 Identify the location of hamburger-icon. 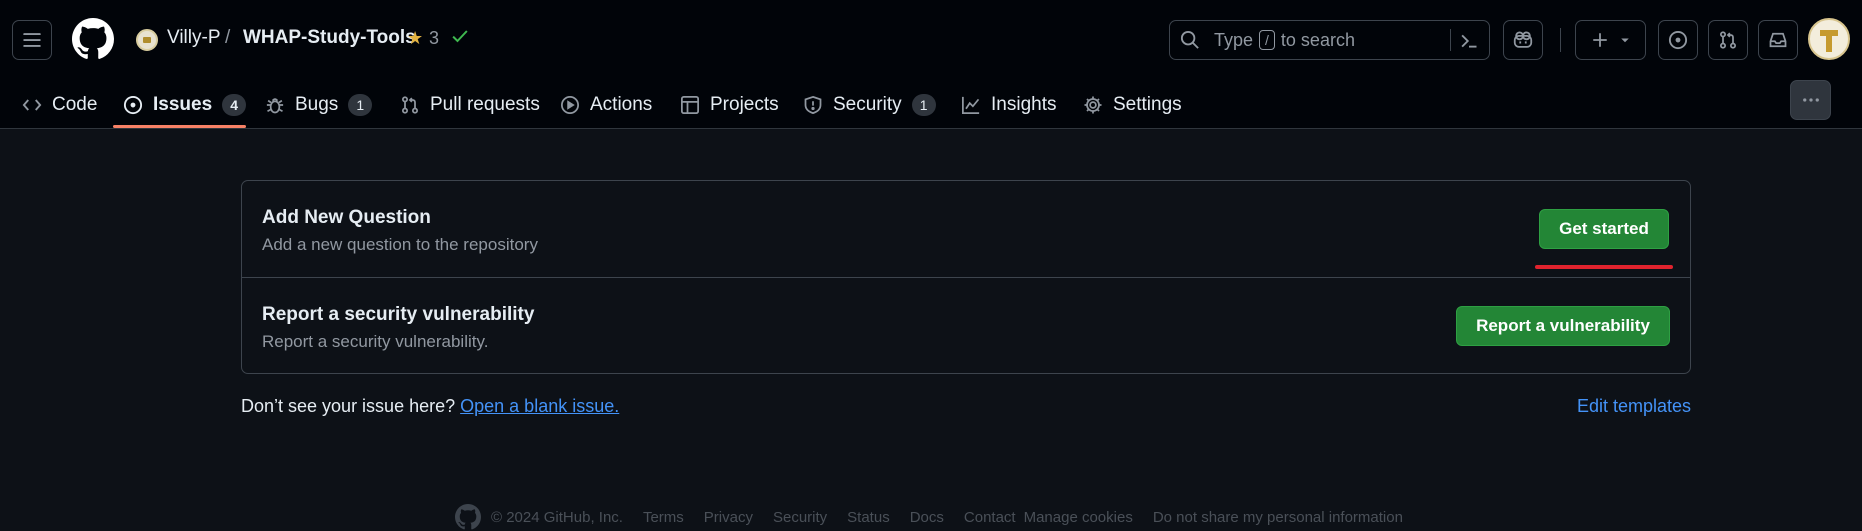
(32, 40).